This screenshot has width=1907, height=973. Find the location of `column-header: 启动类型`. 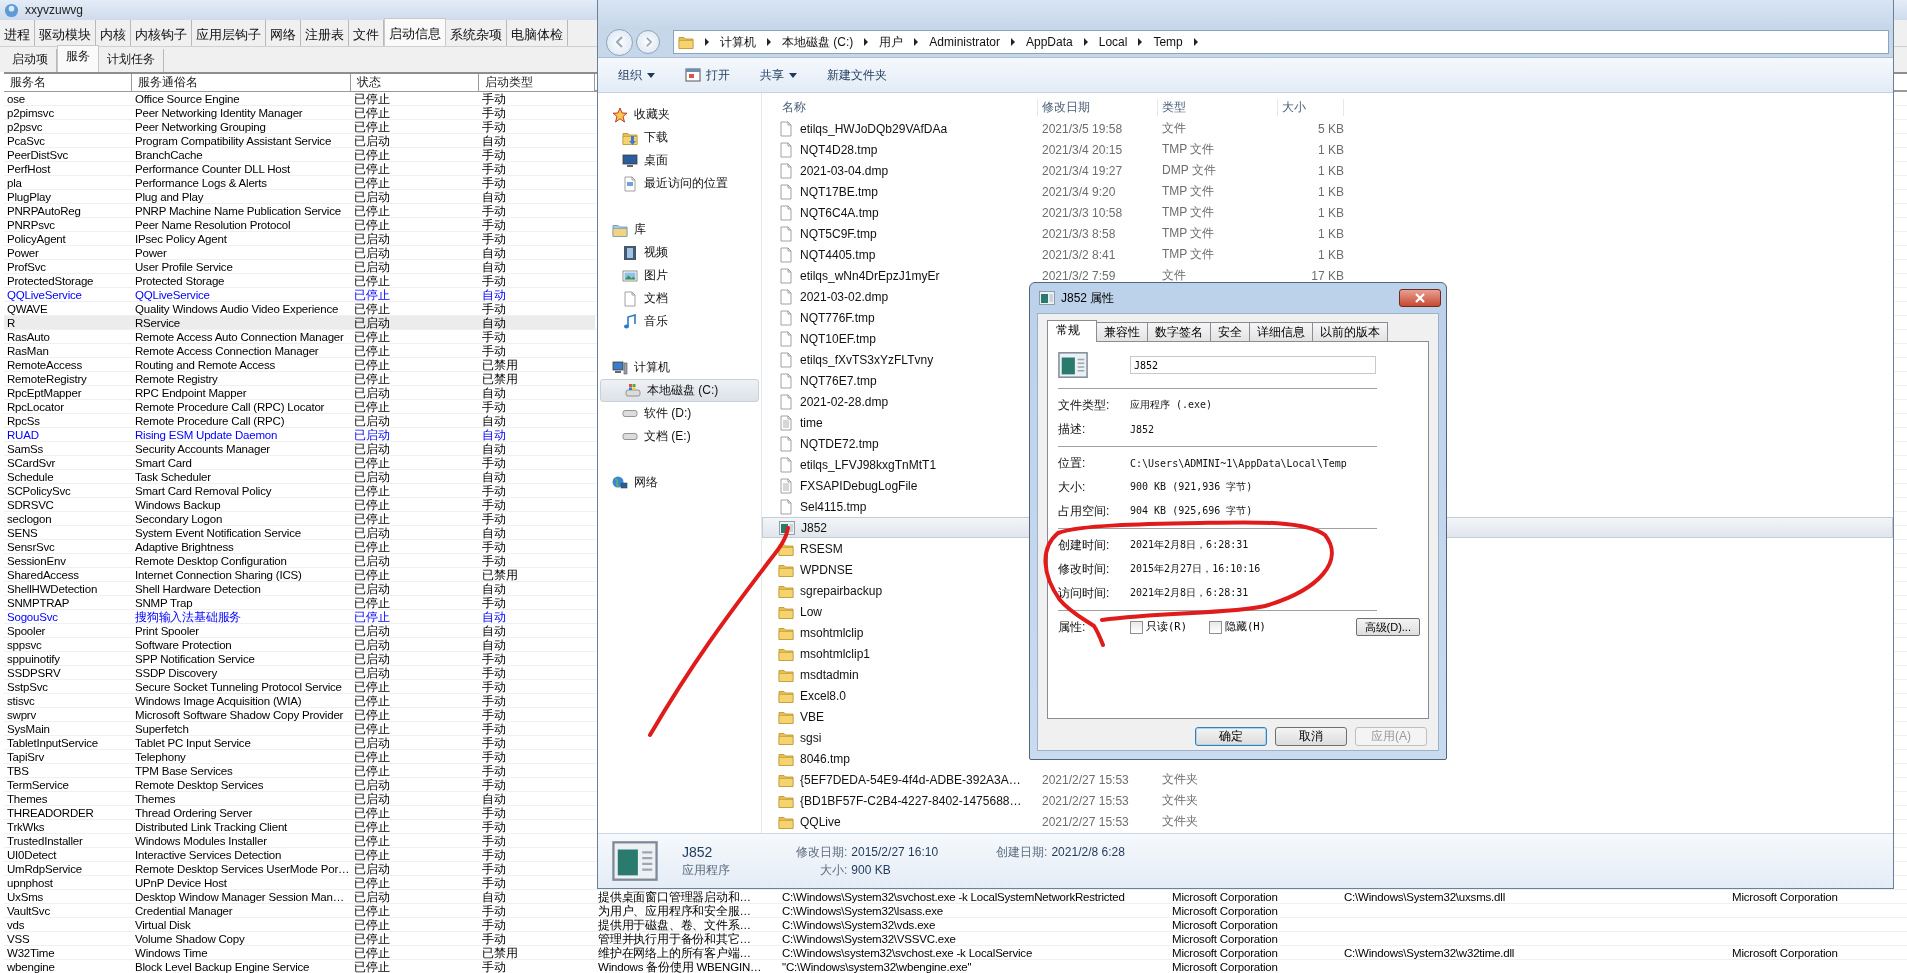

column-header: 启动类型 is located at coordinates (537, 82).